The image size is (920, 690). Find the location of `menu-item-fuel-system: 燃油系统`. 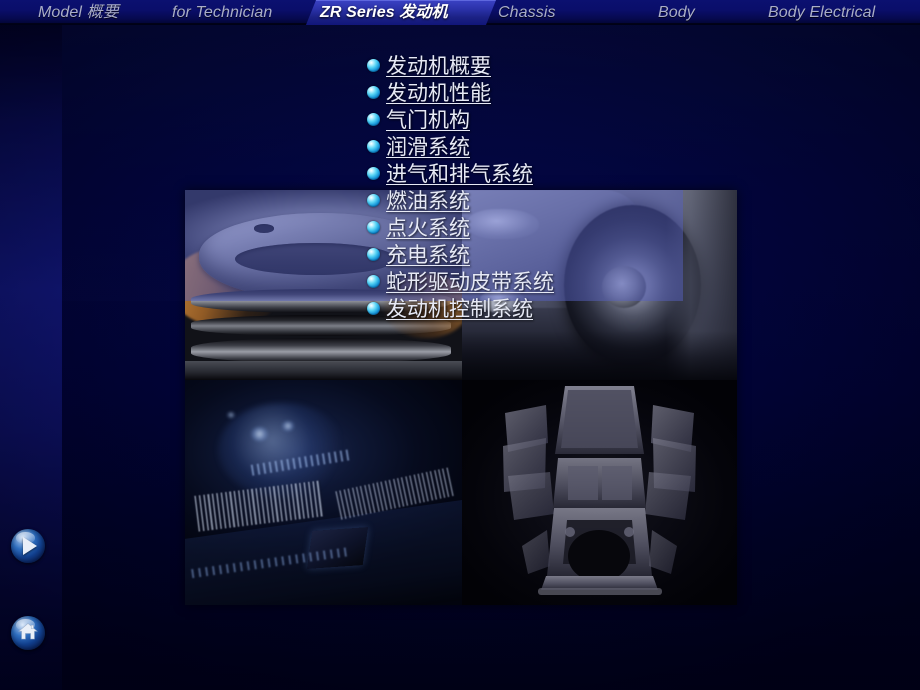

menu-item-fuel-system: 燃油系统 is located at coordinates (460, 200).